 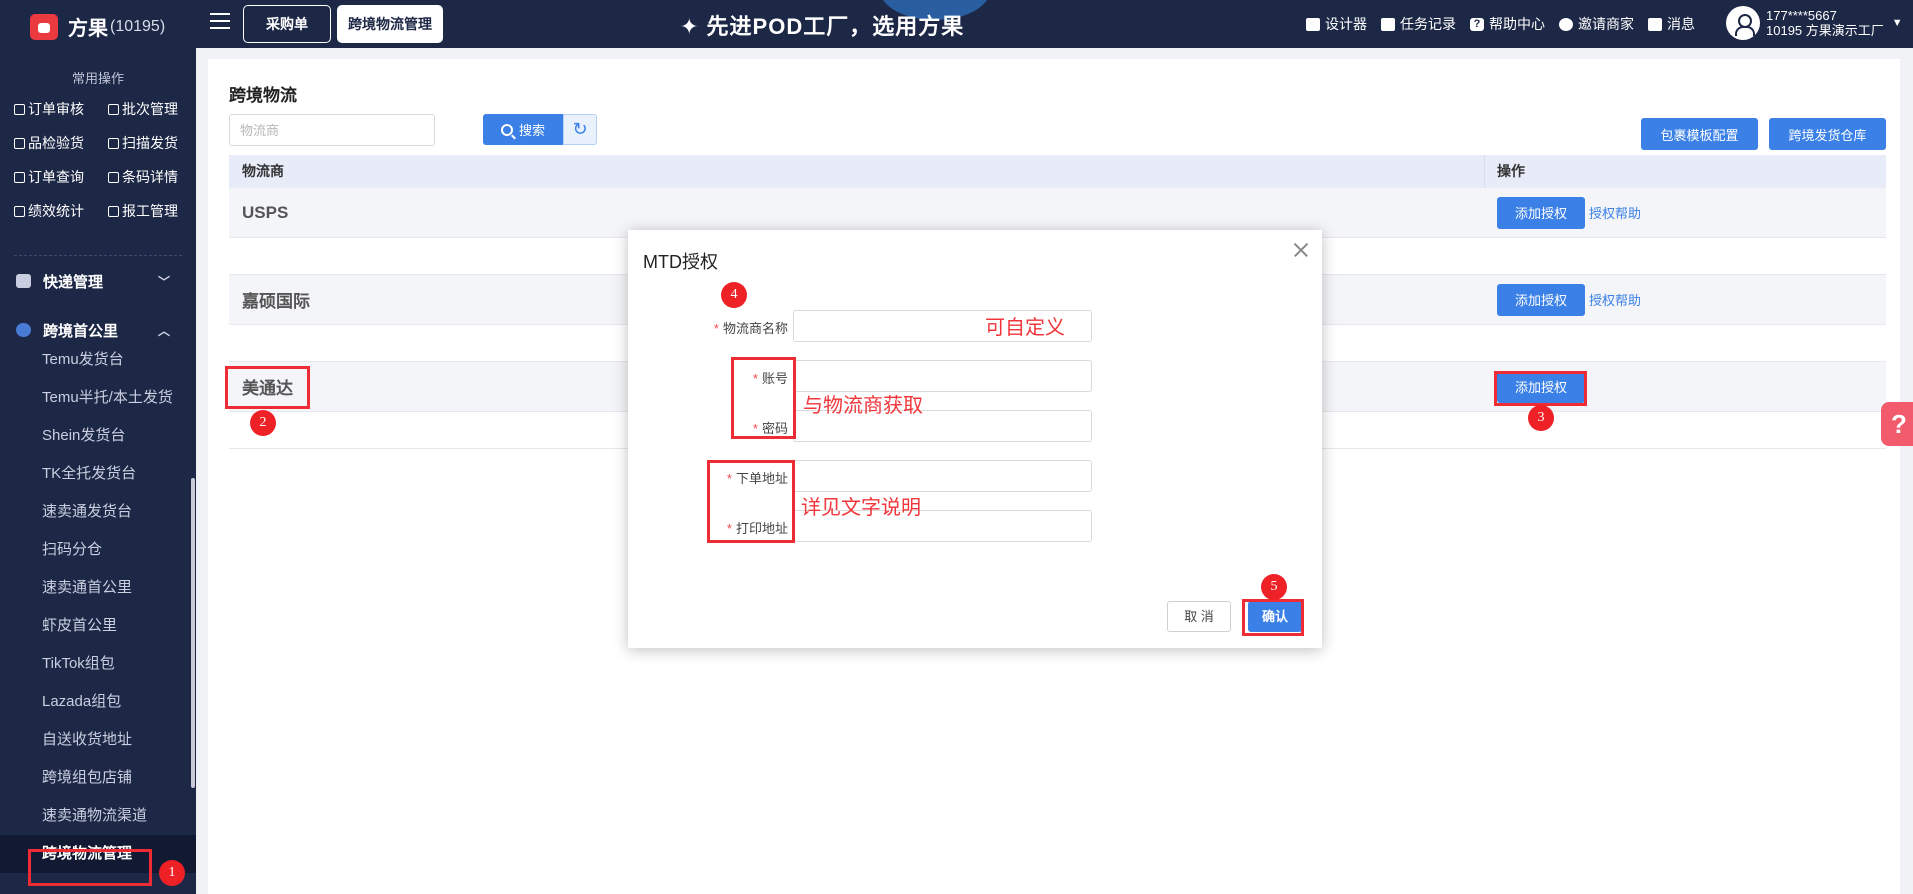 What do you see at coordinates (1699, 134) in the screenshot?
I see `package-template-button: 包裹模板配置` at bounding box center [1699, 134].